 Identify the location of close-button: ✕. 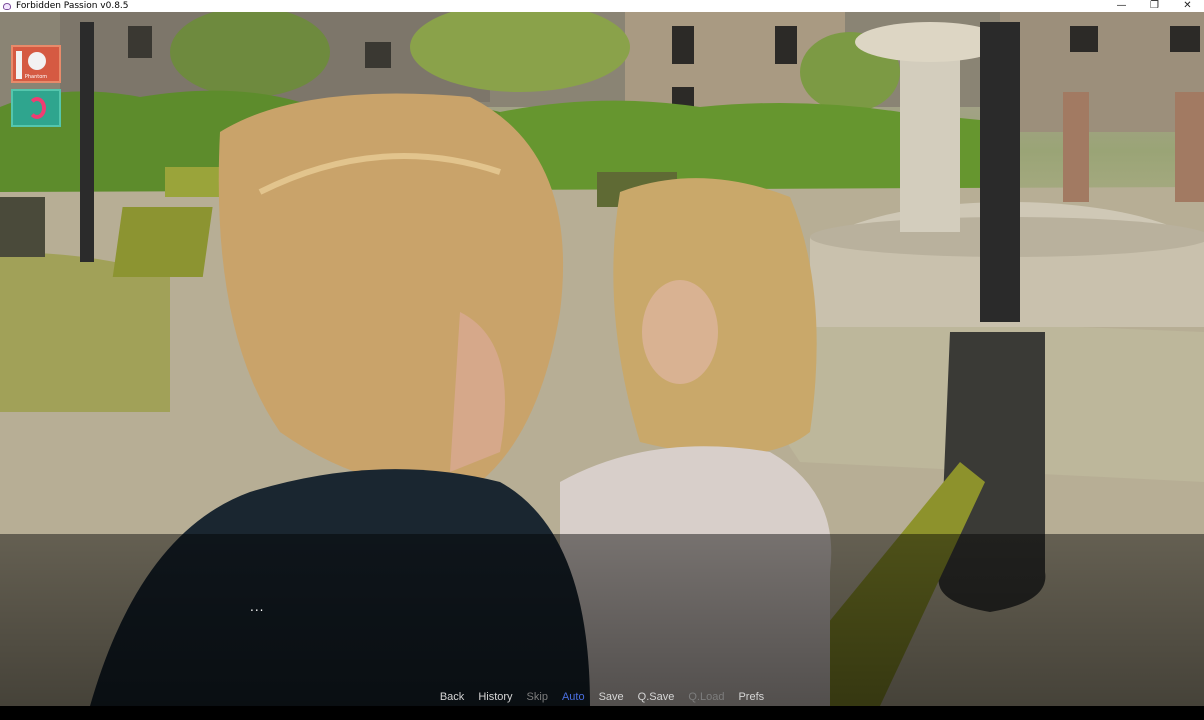
(1187, 6).